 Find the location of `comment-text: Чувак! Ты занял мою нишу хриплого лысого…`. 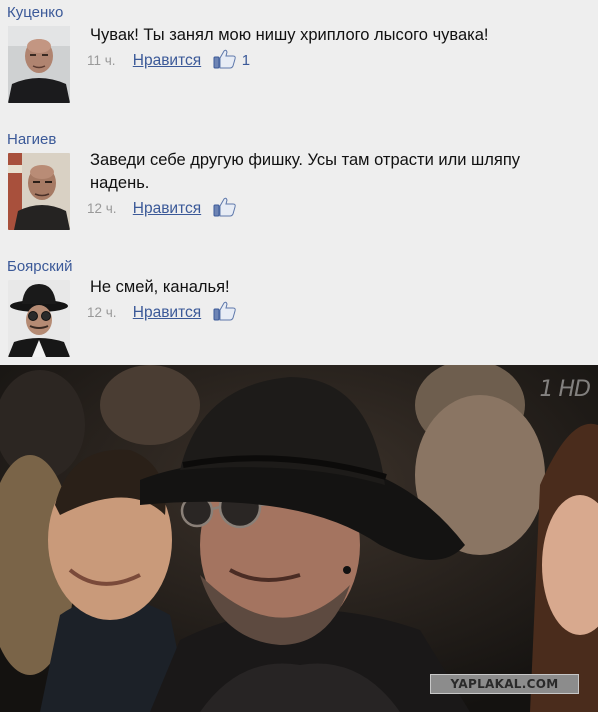

comment-text: Чувак! Ты занял мою нишу хриплого лысого… is located at coordinates (289, 35).